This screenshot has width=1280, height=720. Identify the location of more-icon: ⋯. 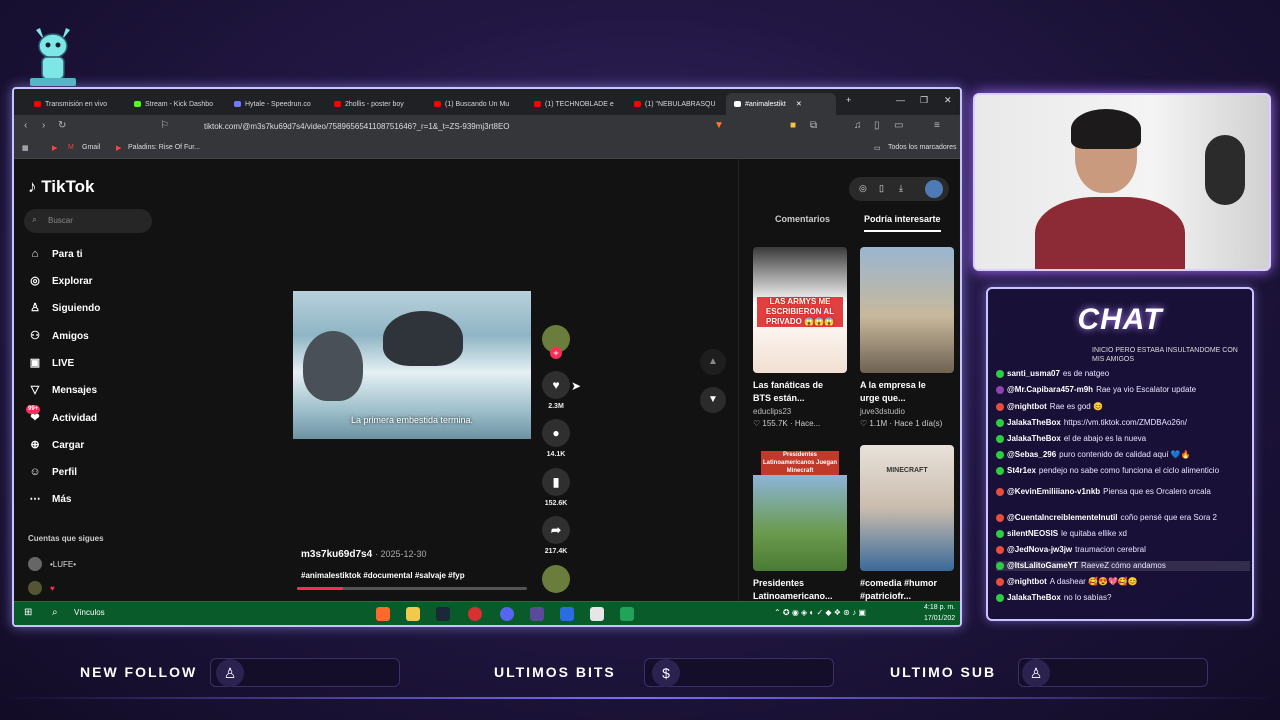
(35, 499).